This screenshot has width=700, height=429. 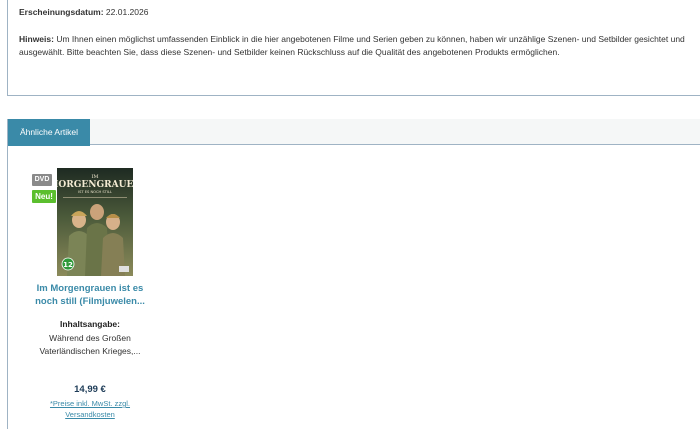 What do you see at coordinates (90, 389) in the screenshot?
I see `product-price: 14,99 €` at bounding box center [90, 389].